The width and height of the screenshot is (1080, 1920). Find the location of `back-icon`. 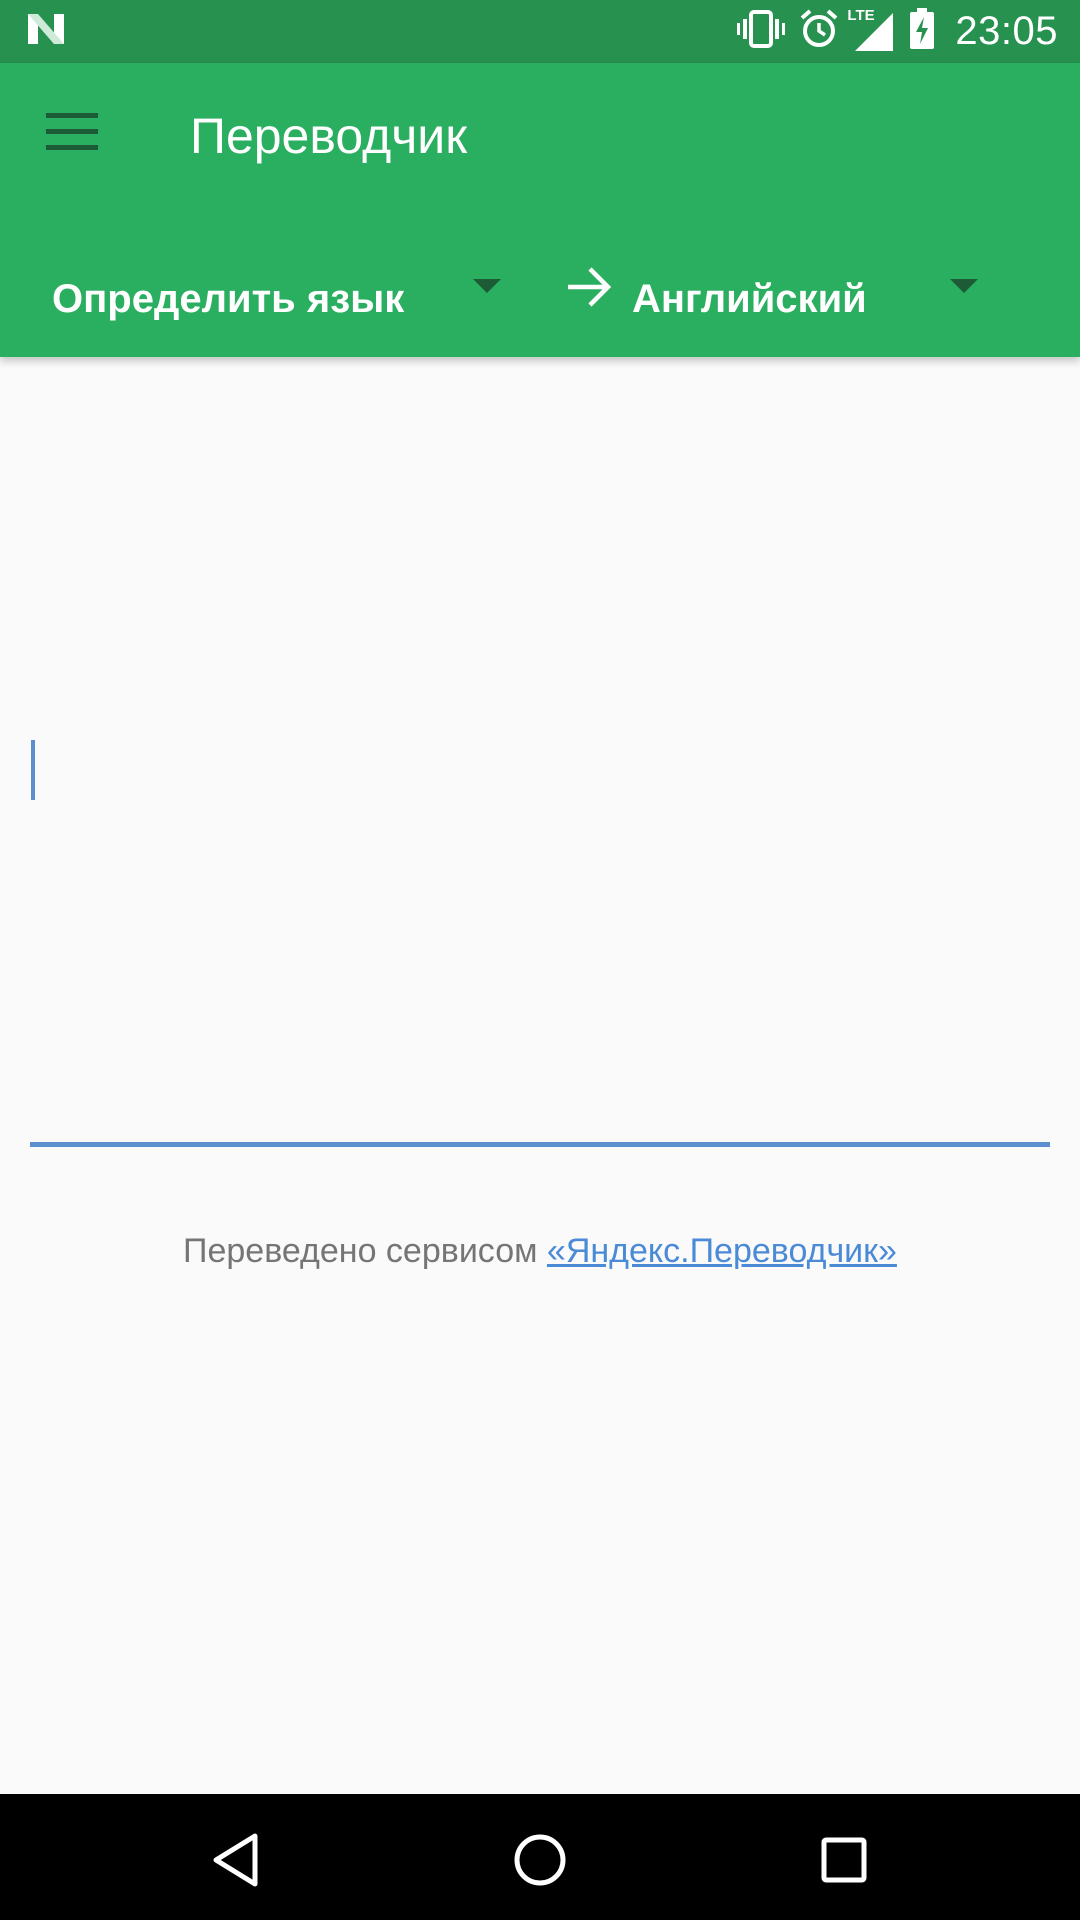

back-icon is located at coordinates (236, 1862).